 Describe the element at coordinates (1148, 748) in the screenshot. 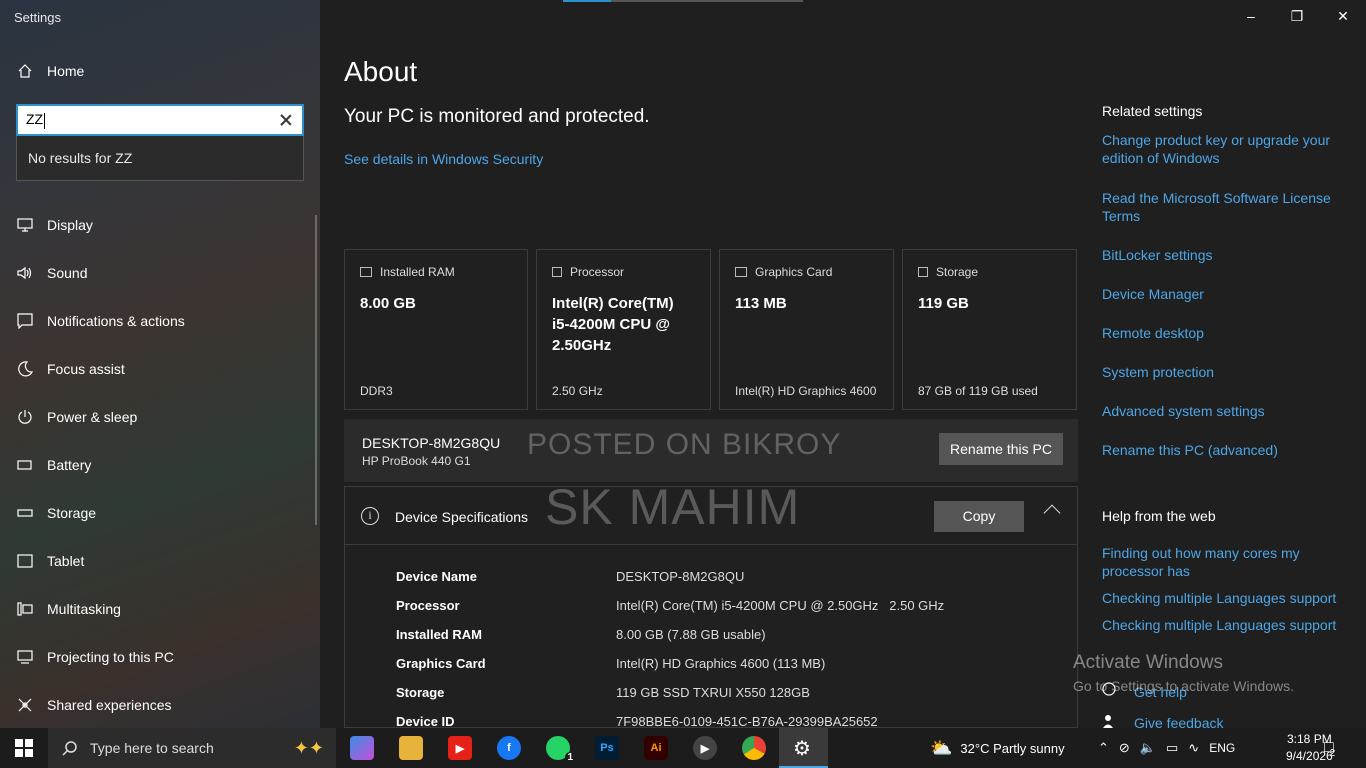

I see `volume-icon: 🔈` at that location.